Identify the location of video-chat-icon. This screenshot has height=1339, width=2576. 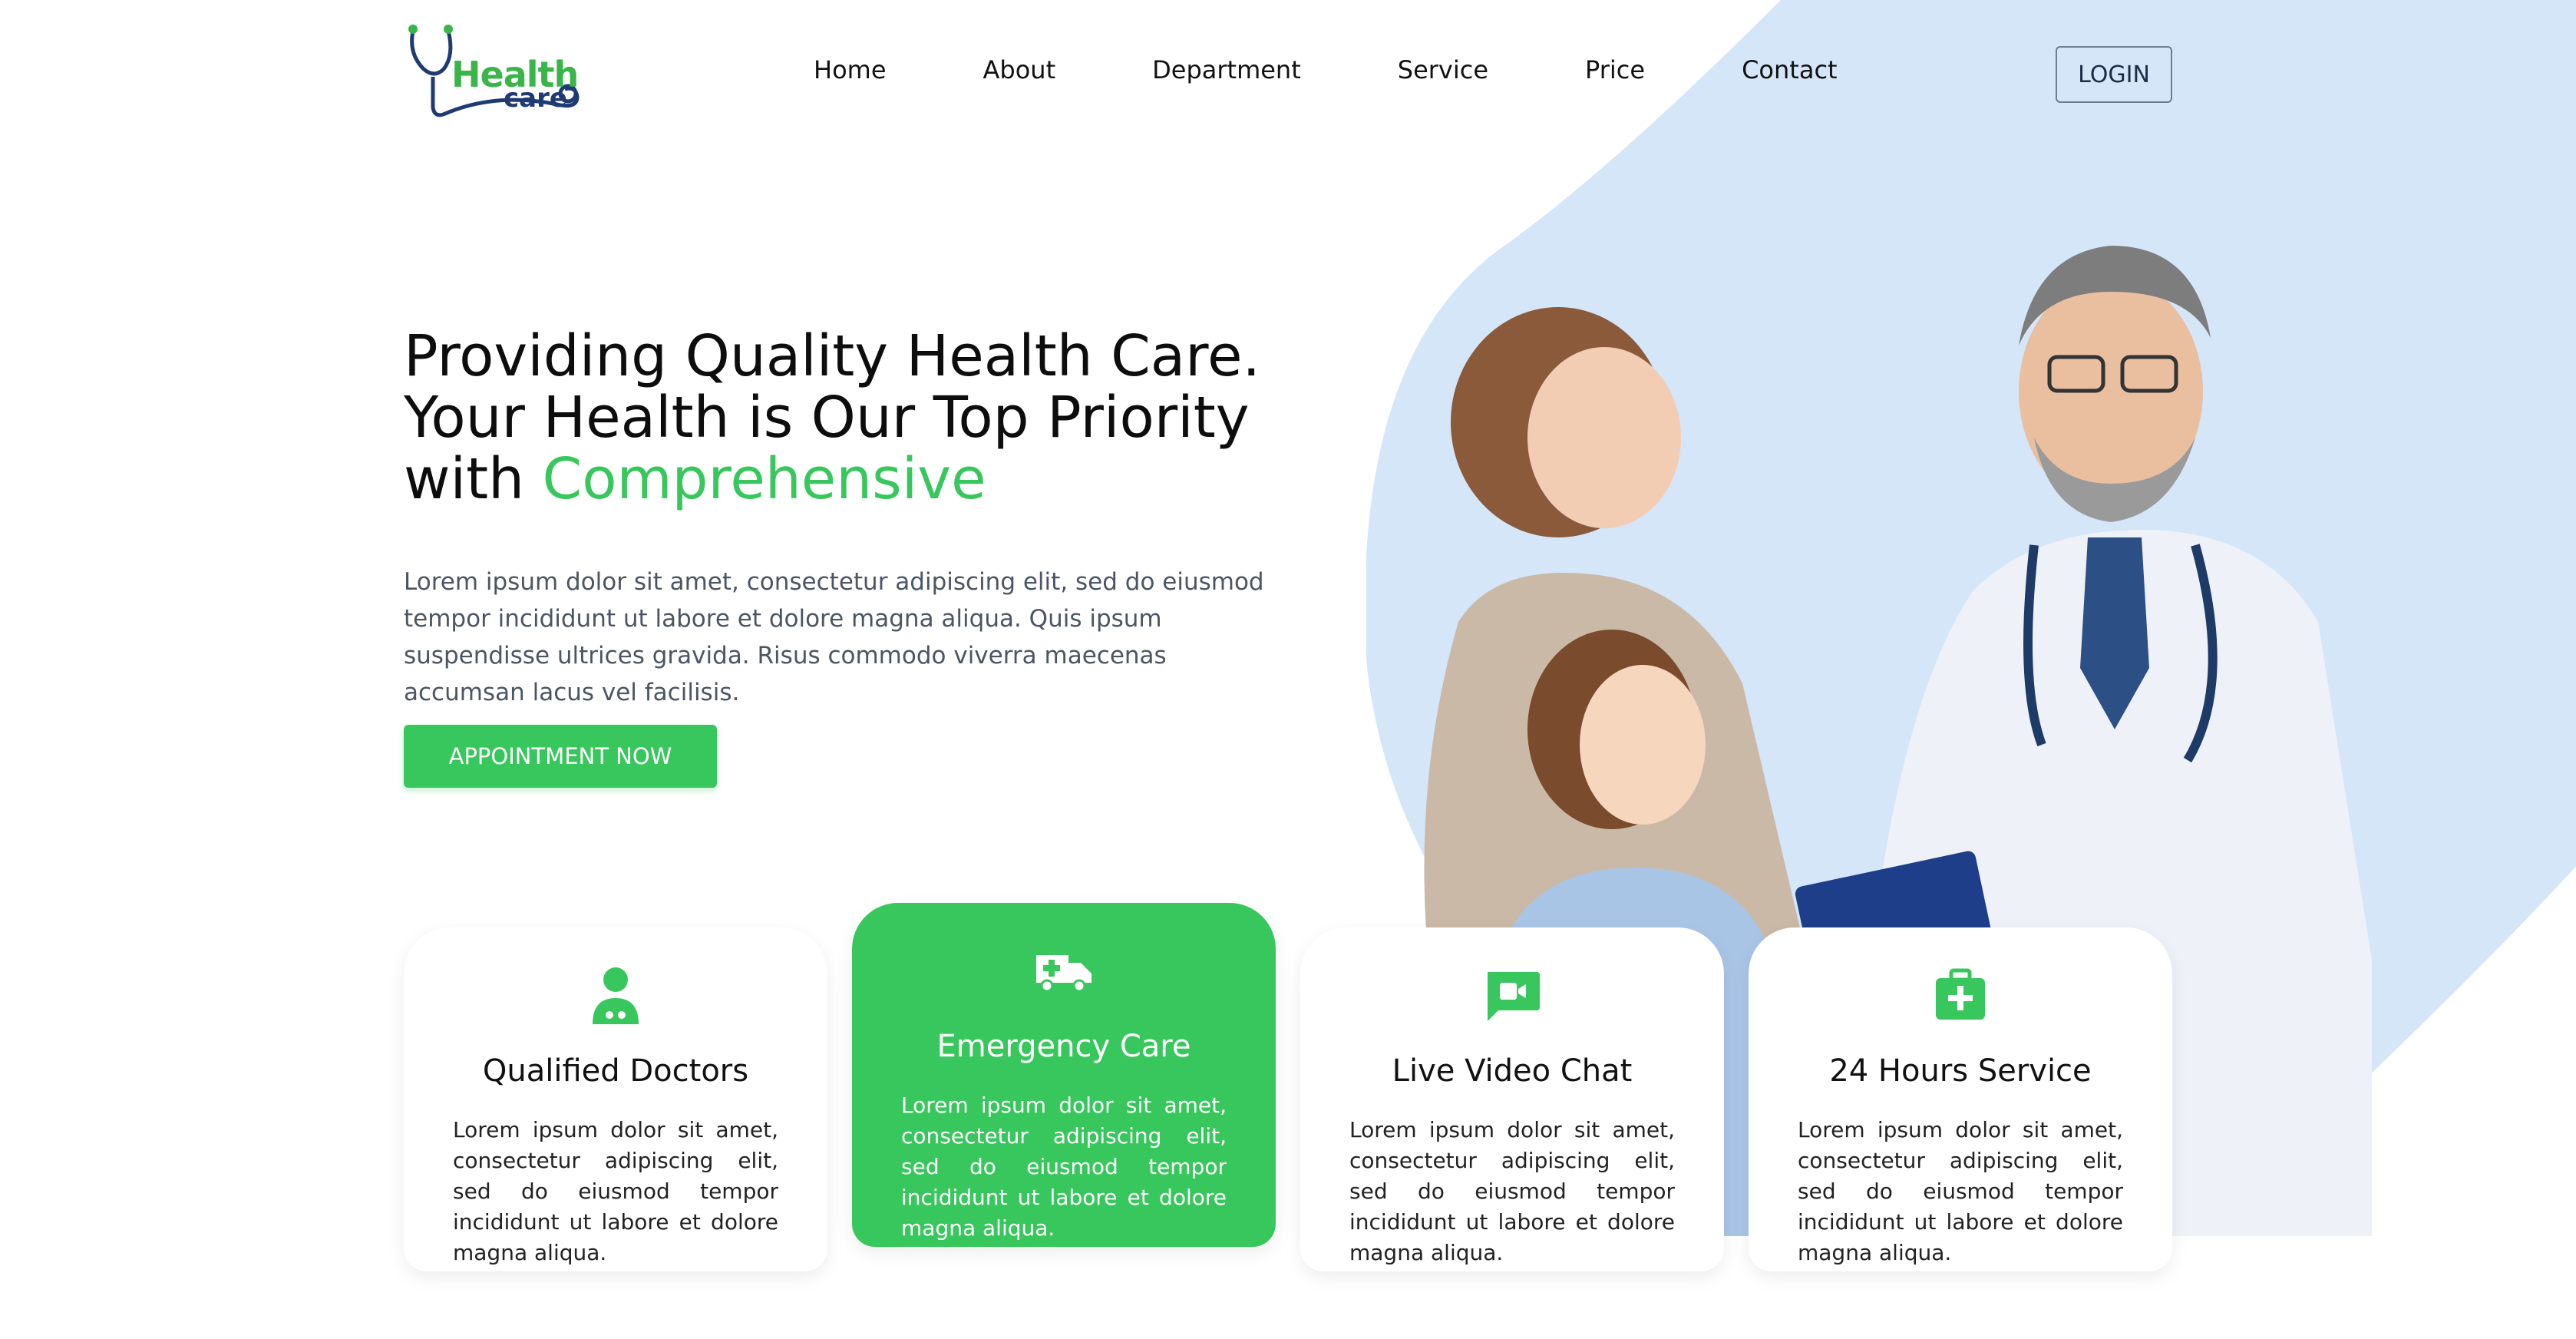
(1514, 996).